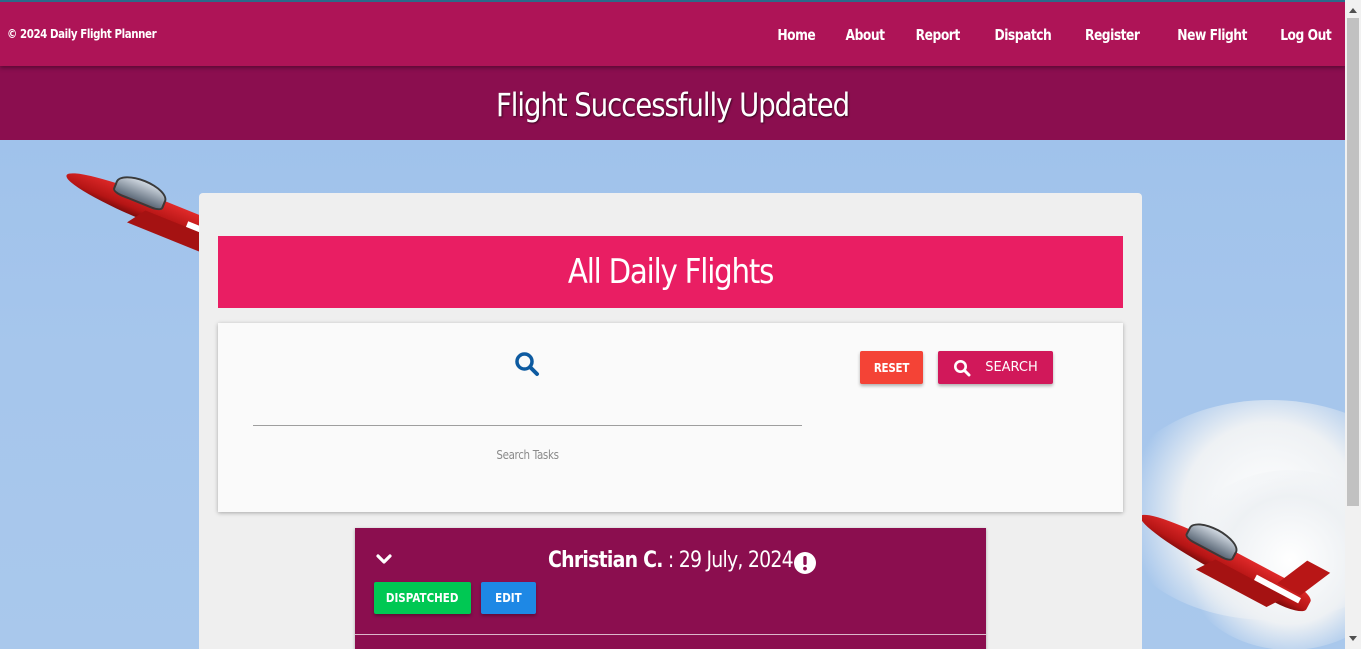 Image resolution: width=1361 pixels, height=649 pixels. What do you see at coordinates (1112, 35) in the screenshot?
I see `nav-register: Register` at bounding box center [1112, 35].